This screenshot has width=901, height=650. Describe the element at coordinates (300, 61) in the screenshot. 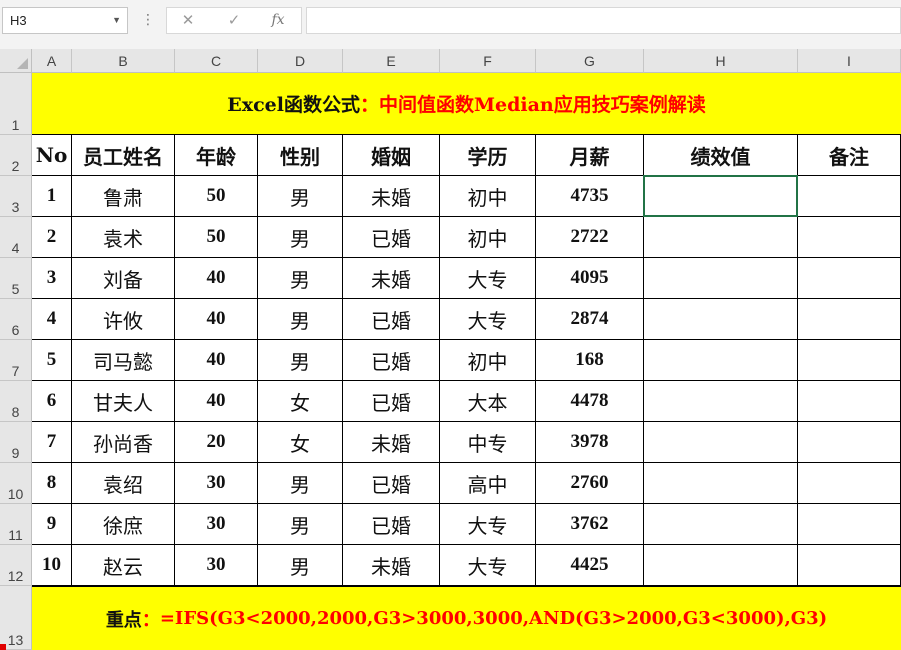

I see `column-header-d: D` at that location.